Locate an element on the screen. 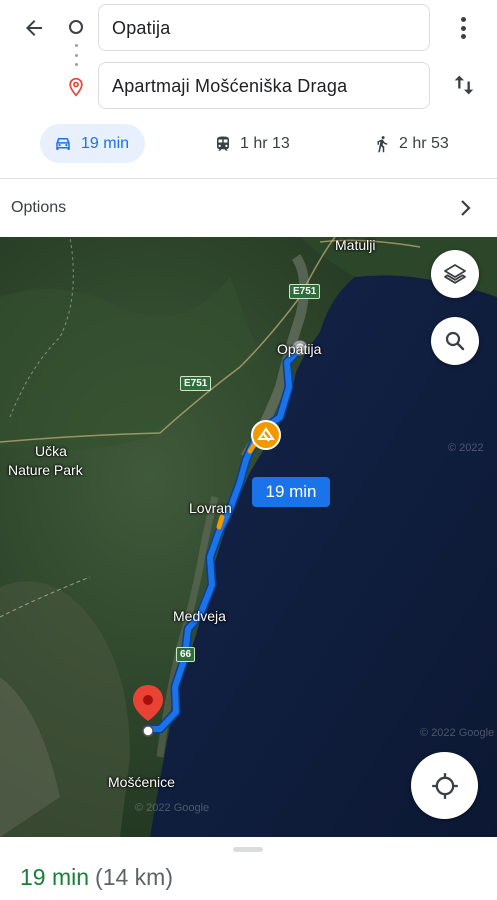 The width and height of the screenshot is (497, 900). mode-driving-label: 19 min is located at coordinates (105, 143).